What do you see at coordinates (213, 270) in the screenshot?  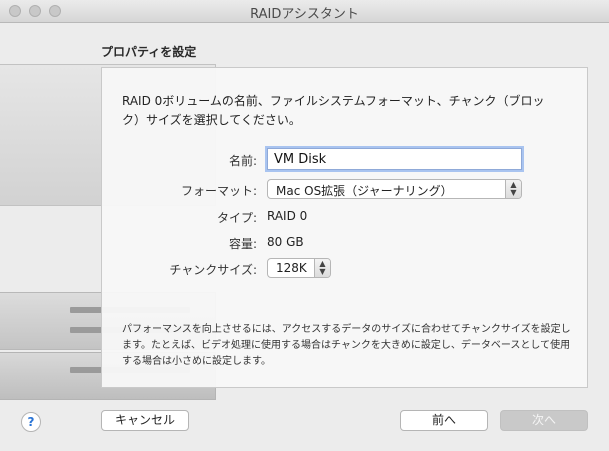 I see `chunk-size-label: チャンクサイズ:` at bounding box center [213, 270].